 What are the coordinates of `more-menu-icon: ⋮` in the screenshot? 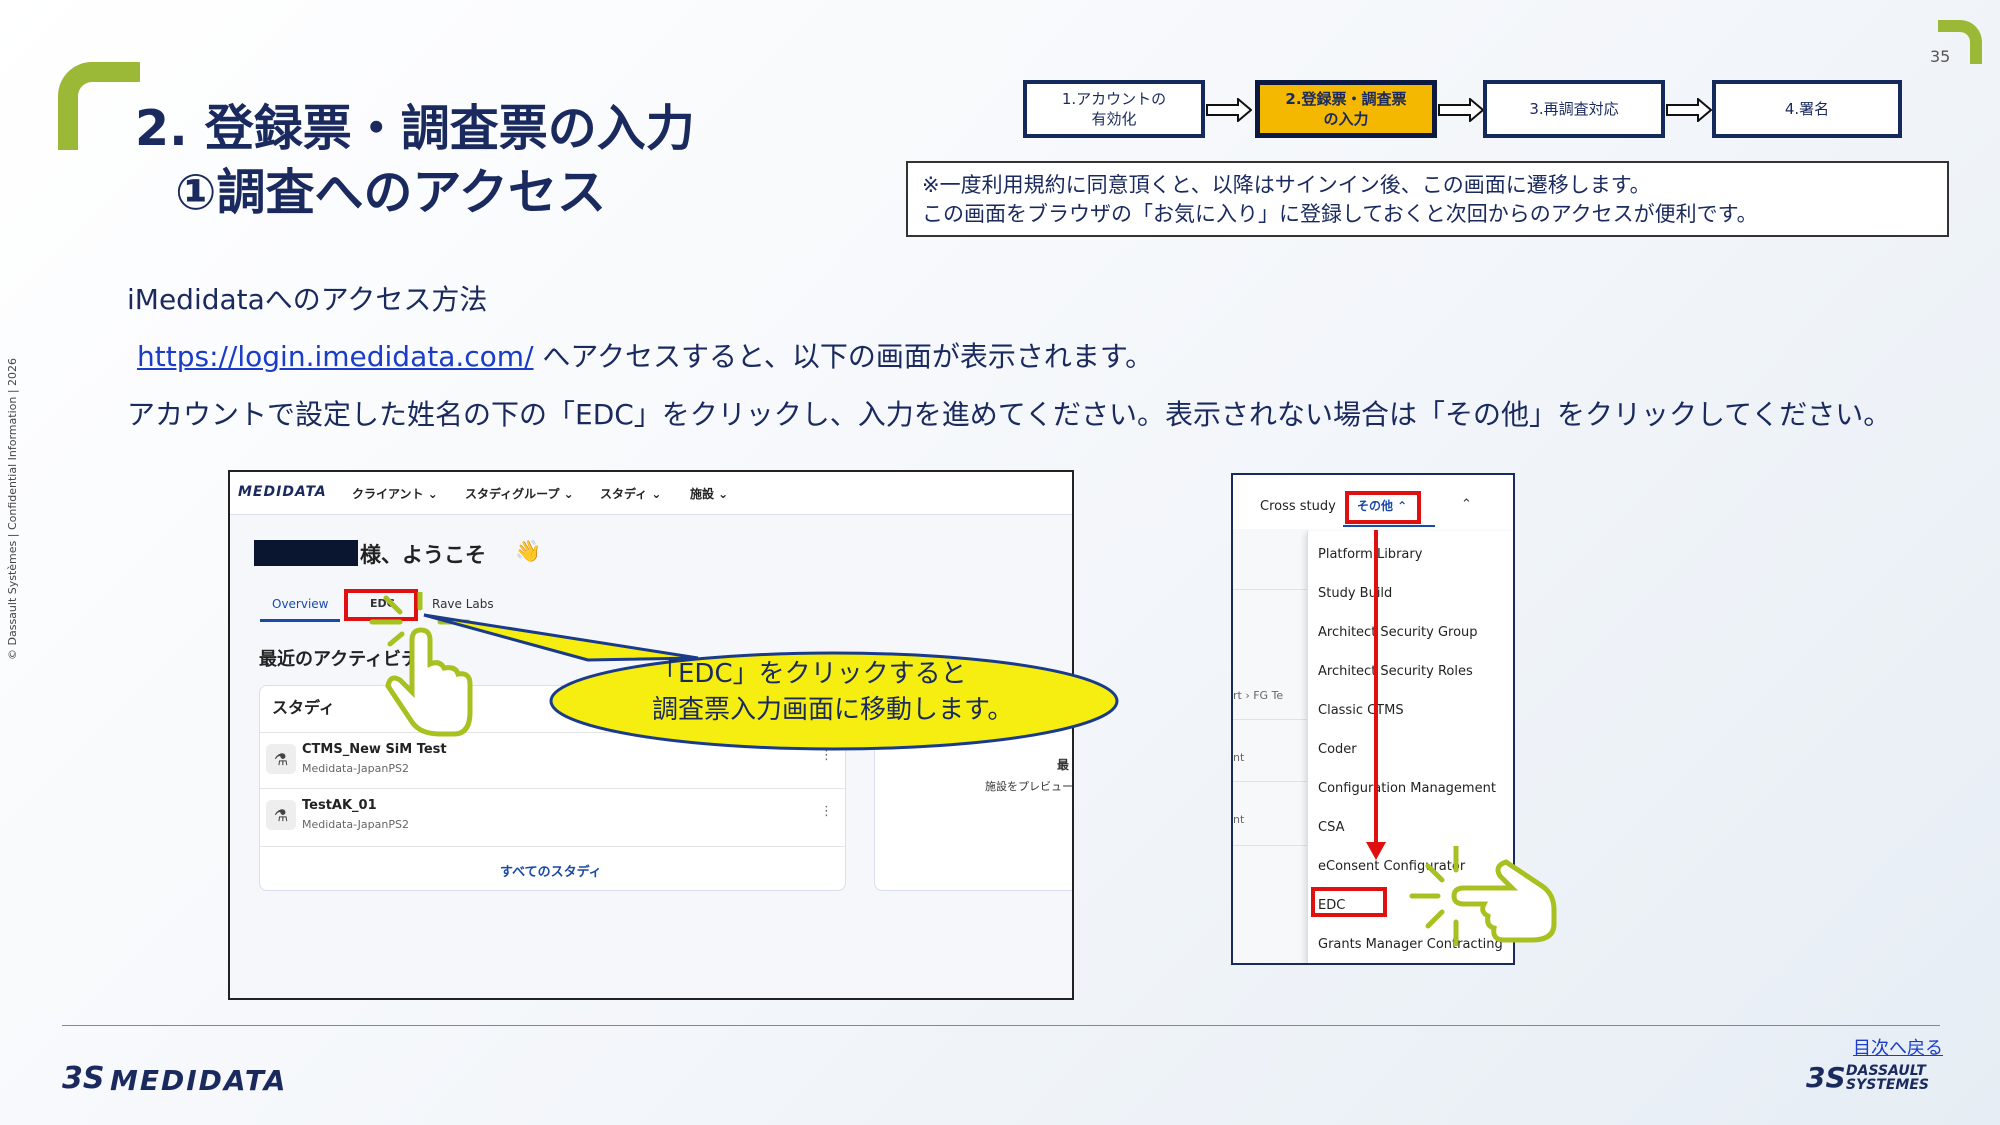 It's located at (826, 811).